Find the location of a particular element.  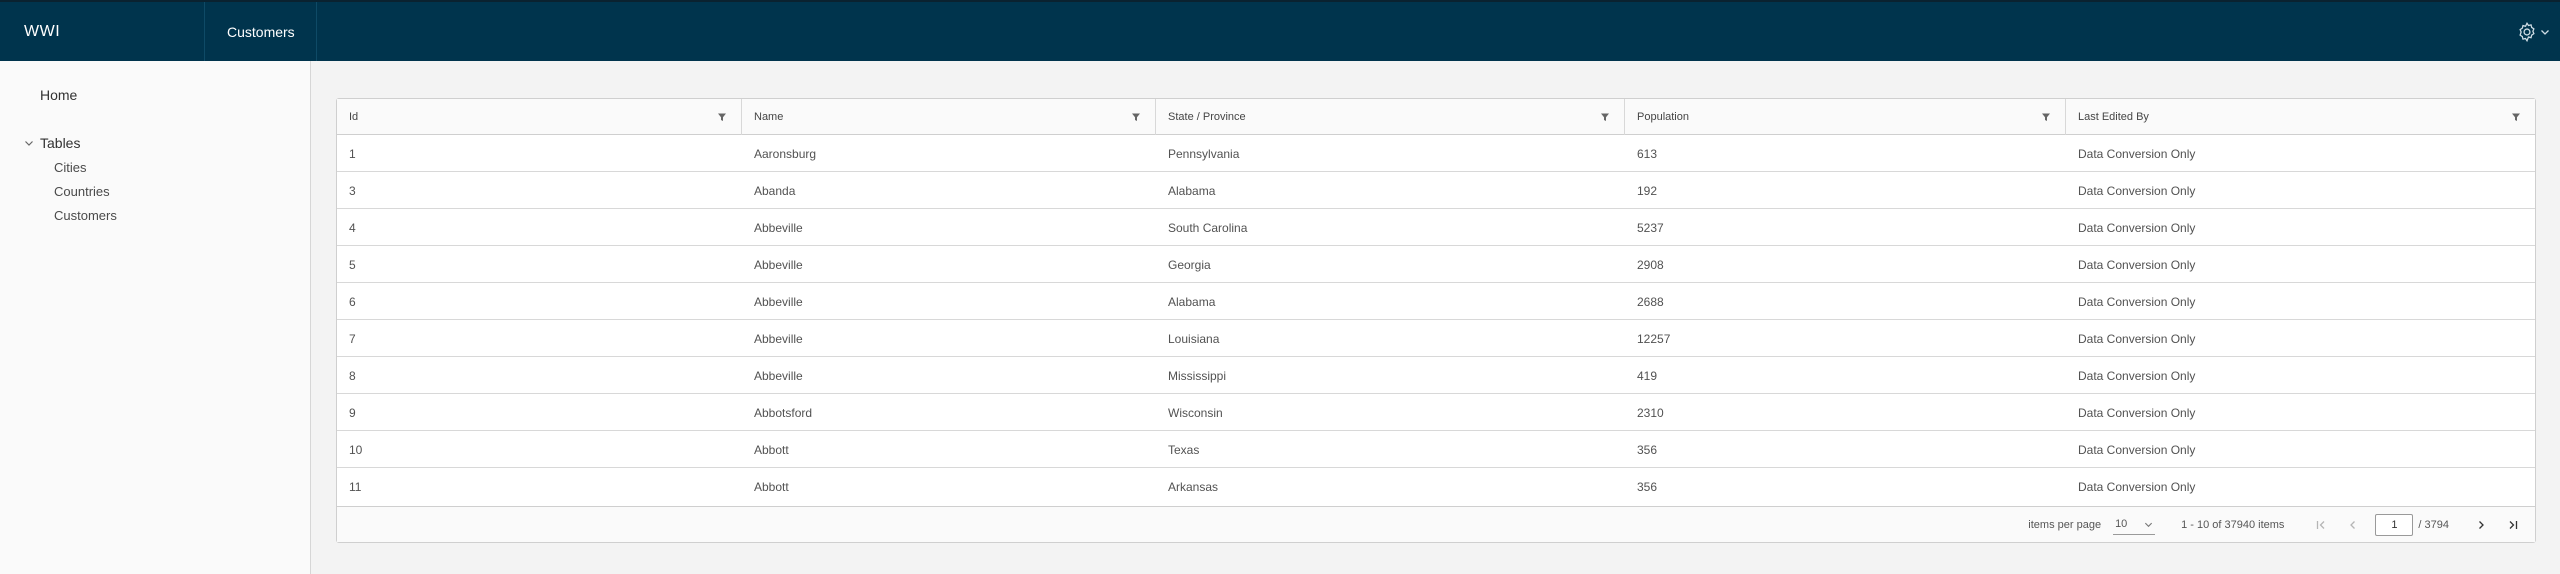

cell-state: Louisiana is located at coordinates (1194, 338).